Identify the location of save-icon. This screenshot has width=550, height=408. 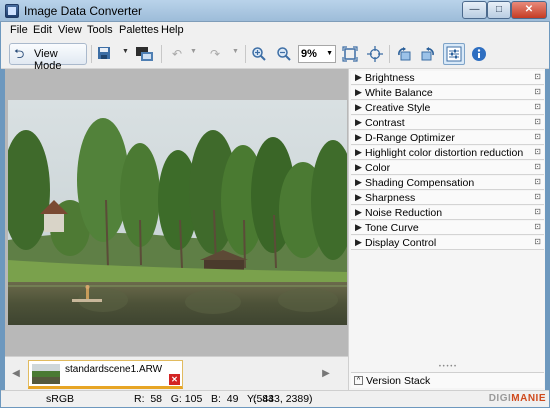
(104, 54).